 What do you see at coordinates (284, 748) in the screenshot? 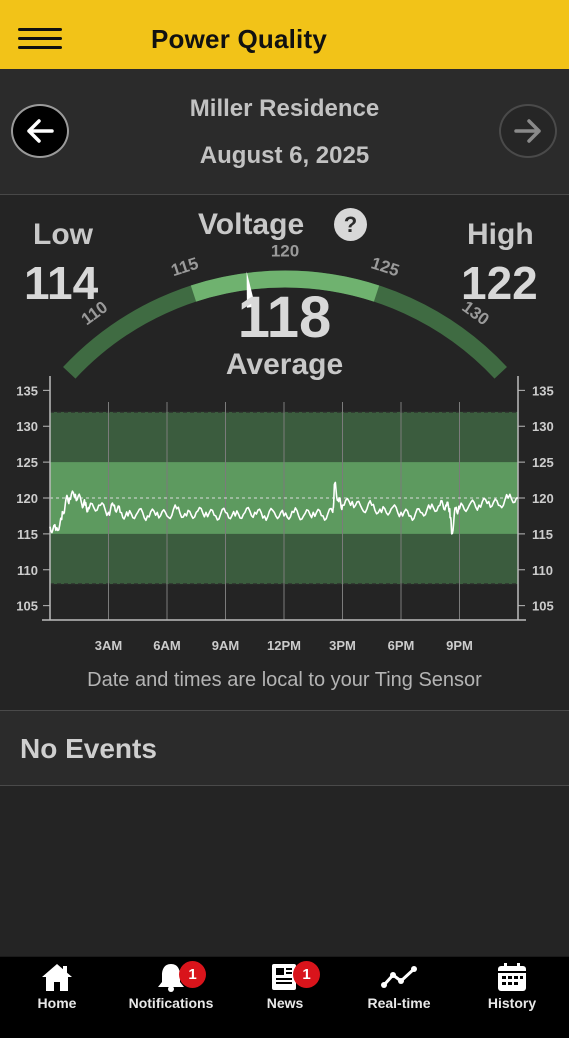
I see `events-section: No Events` at bounding box center [284, 748].